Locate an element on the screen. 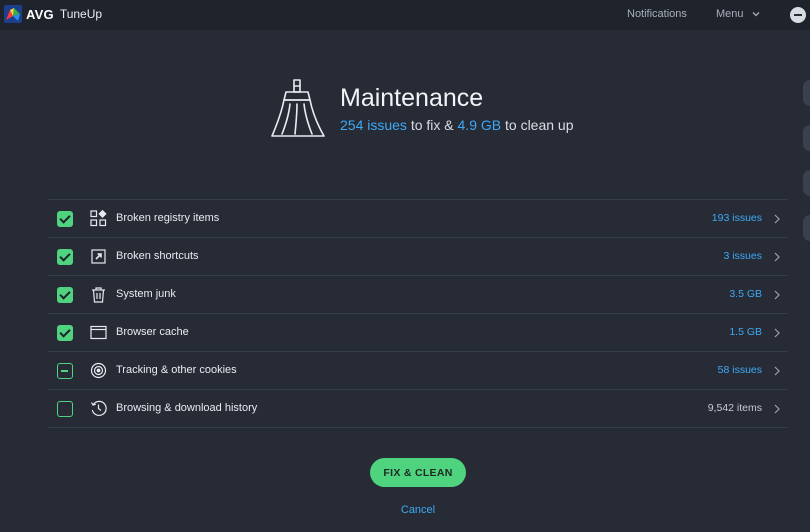  page-title: Maintenance is located at coordinates (412, 98).